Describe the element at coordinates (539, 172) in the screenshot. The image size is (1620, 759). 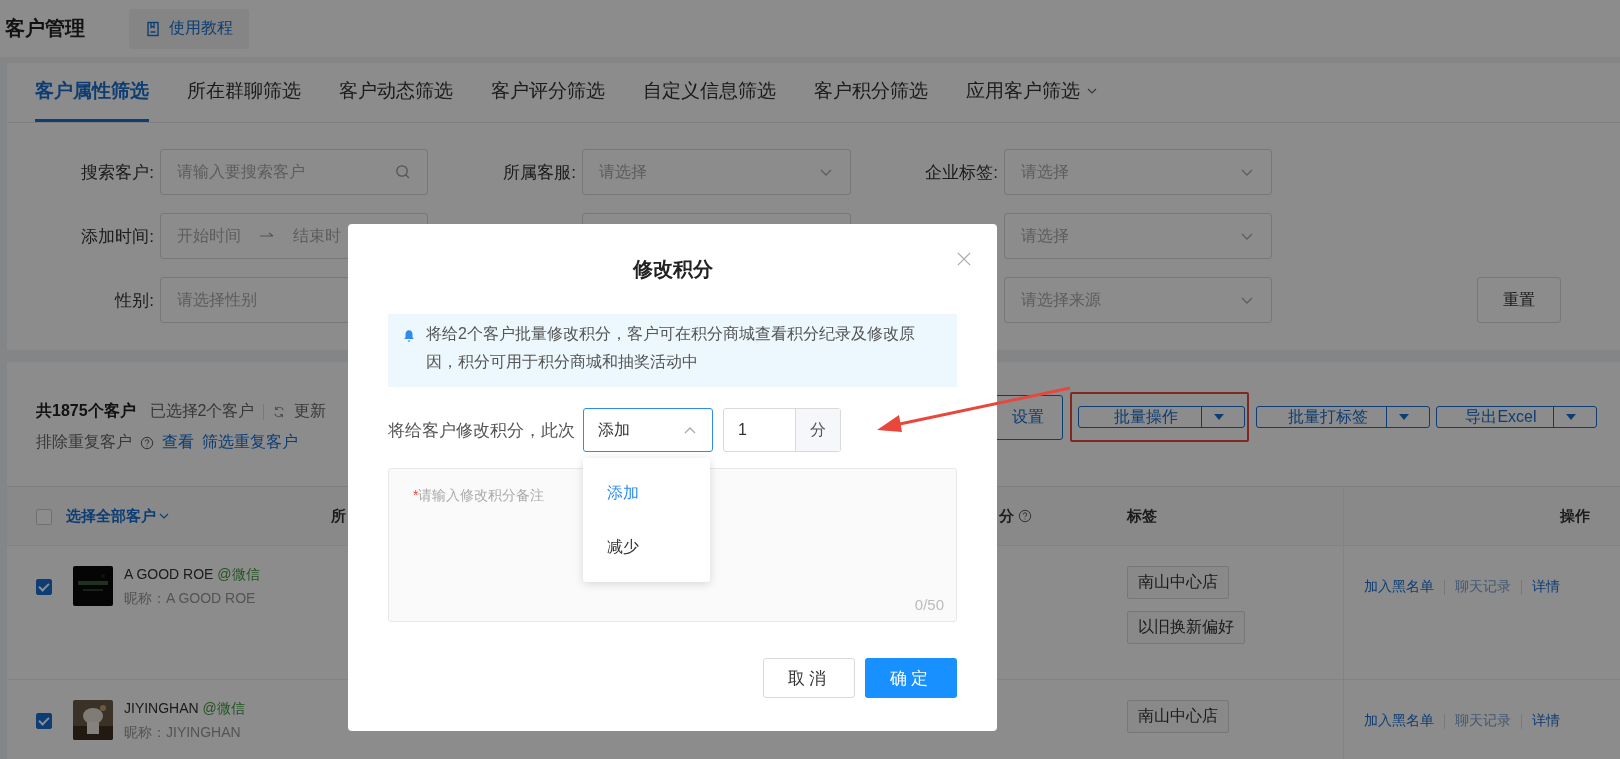
I see `filter-label: 所属客服:` at that location.